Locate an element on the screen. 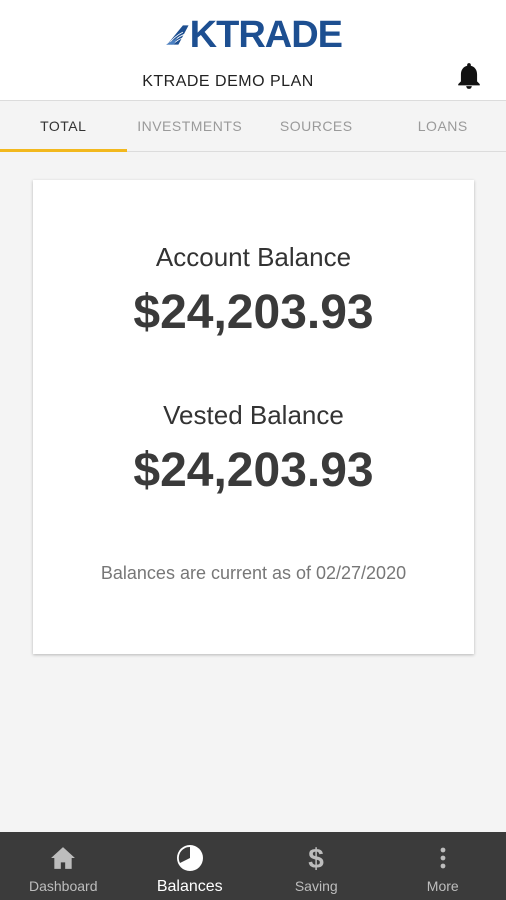 This screenshot has height=900, width=506. tab-loans-label: LOANS is located at coordinates (442, 126).